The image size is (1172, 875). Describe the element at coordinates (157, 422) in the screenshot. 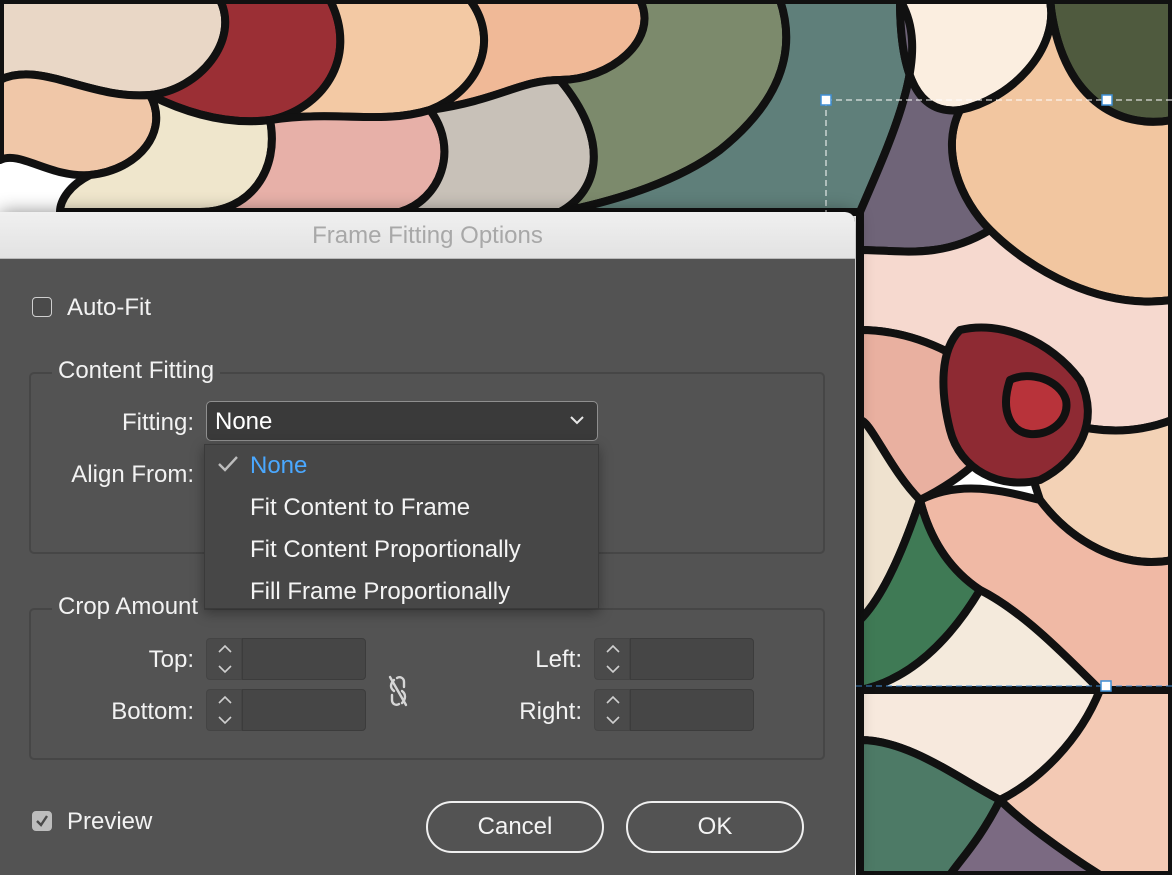

I see `fitting-label: Fitting:` at that location.